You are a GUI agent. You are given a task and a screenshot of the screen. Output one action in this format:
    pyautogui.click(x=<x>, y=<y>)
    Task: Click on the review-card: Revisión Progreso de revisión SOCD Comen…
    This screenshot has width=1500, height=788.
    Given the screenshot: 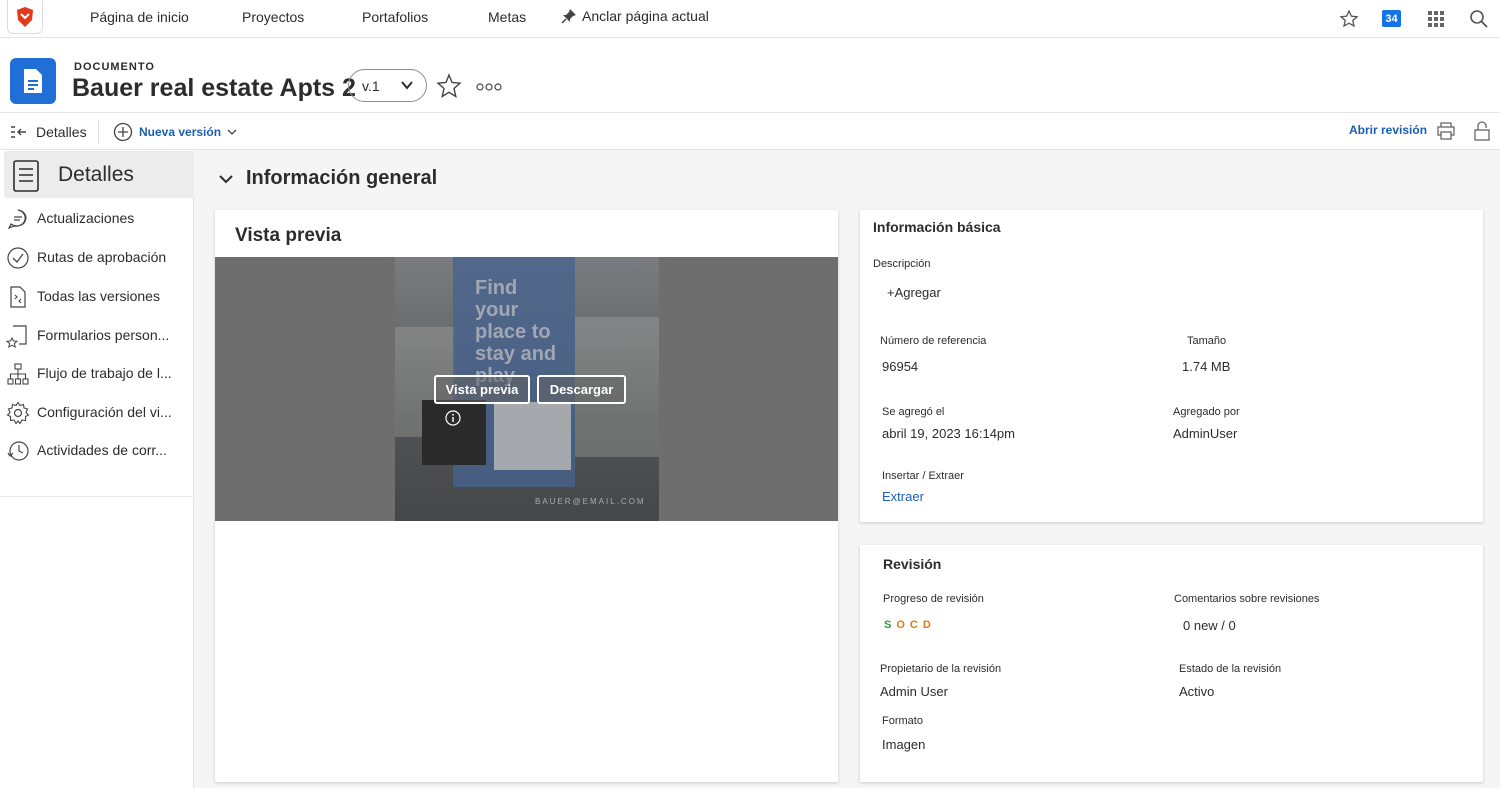 What is the action you would take?
    pyautogui.click(x=1171, y=663)
    